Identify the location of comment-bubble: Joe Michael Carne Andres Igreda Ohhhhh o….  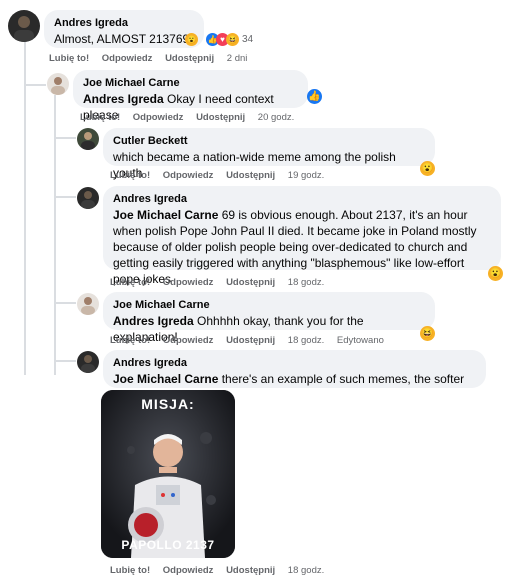
(269, 318).